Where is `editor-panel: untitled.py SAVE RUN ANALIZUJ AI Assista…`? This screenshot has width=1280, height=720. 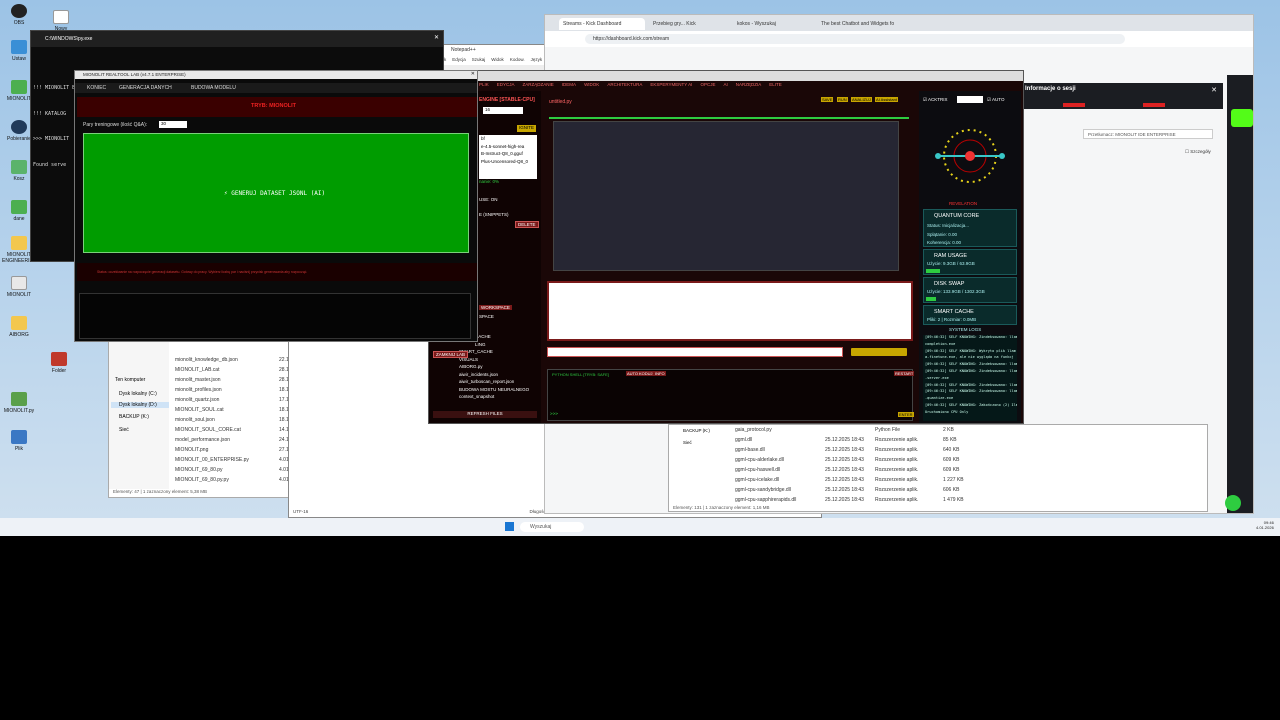 editor-panel: untitled.py SAVE RUN ANALIZUJ AI Assista… is located at coordinates (729, 257).